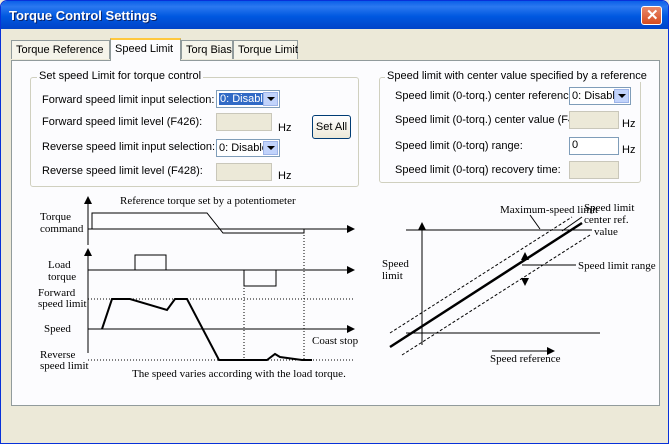  I want to click on range-label: Speed limit (0-torq) range:, so click(459, 146).